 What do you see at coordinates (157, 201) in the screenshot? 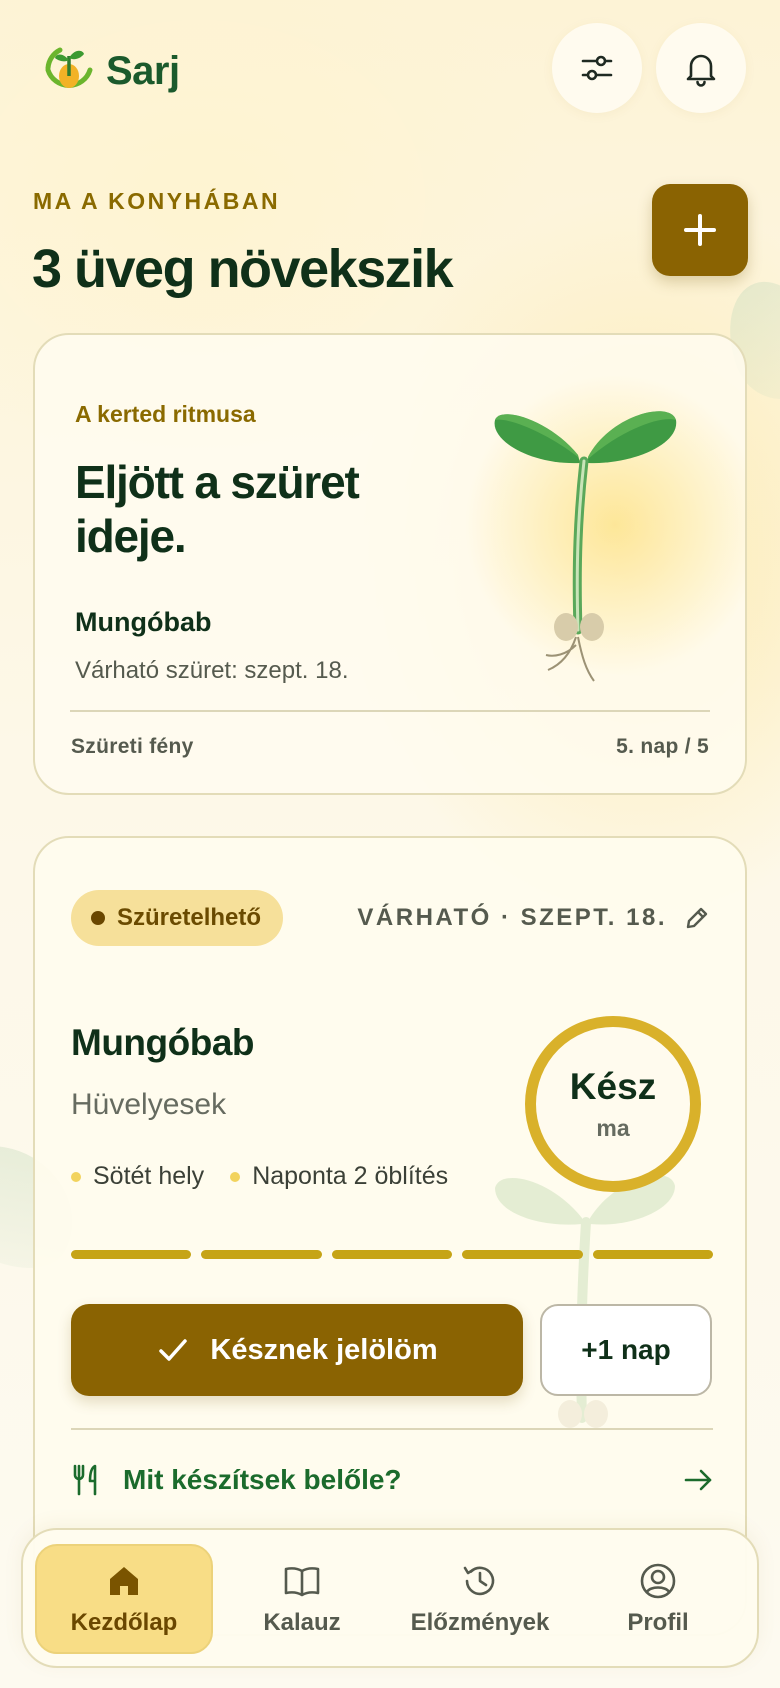
I see `section-eyebrow: MA A KONYHÁBAN` at bounding box center [157, 201].